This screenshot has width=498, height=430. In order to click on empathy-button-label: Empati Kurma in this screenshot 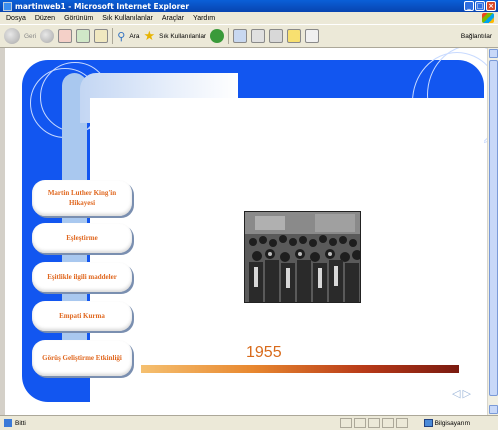, I will do `click(82, 316)`.